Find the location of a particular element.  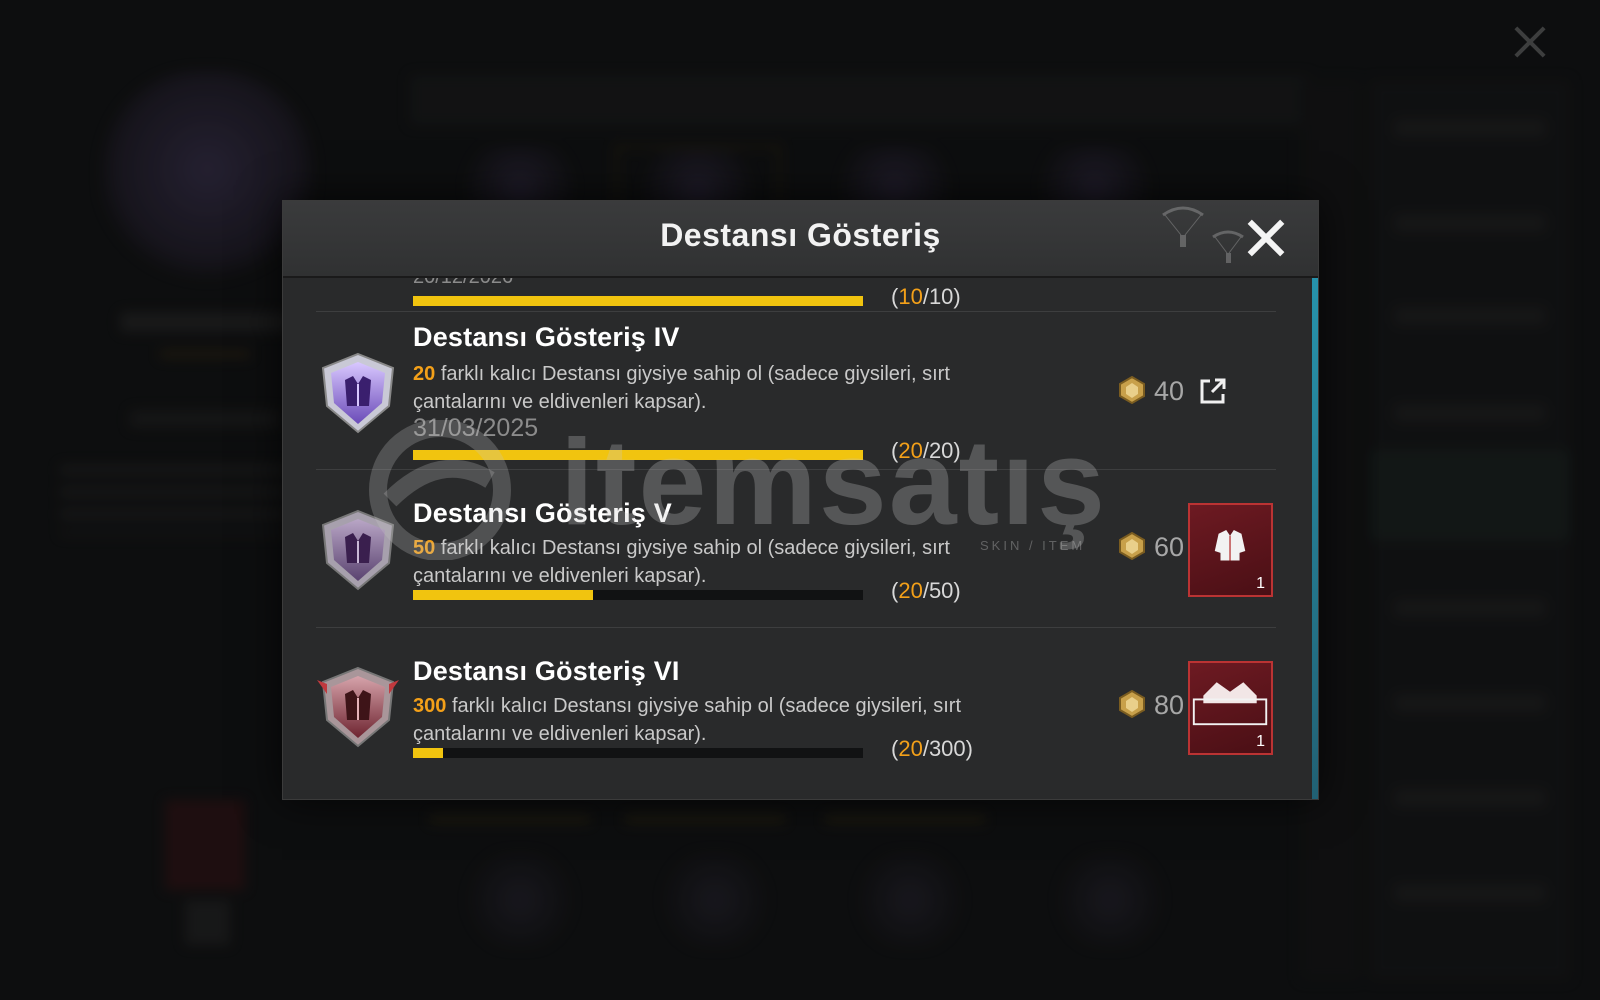

screen-close-icon is located at coordinates (1530, 42).